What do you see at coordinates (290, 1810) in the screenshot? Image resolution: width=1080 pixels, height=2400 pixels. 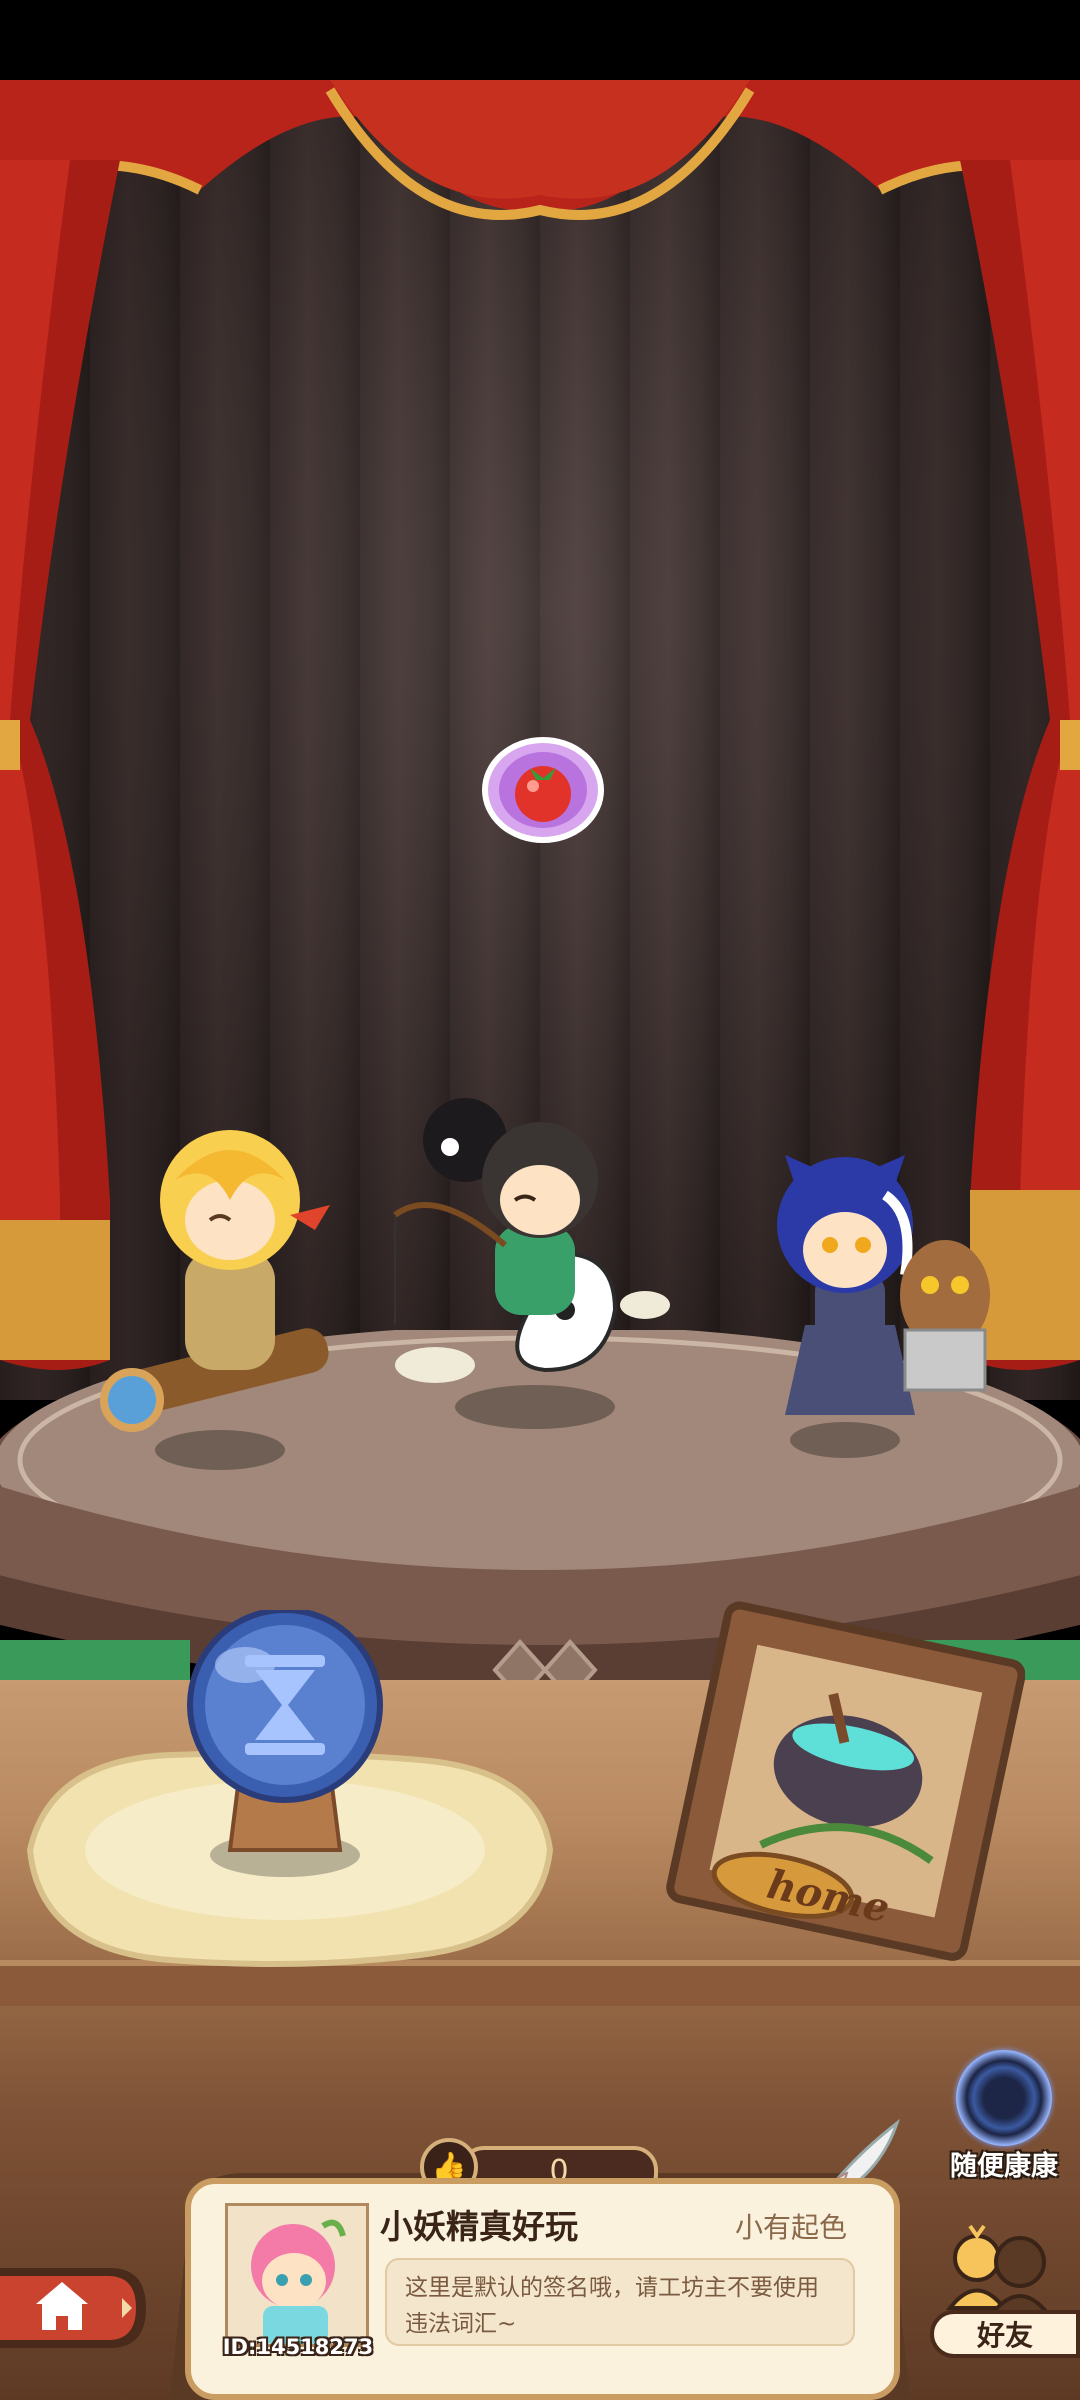 I see `hourglass-orb` at bounding box center [290, 1810].